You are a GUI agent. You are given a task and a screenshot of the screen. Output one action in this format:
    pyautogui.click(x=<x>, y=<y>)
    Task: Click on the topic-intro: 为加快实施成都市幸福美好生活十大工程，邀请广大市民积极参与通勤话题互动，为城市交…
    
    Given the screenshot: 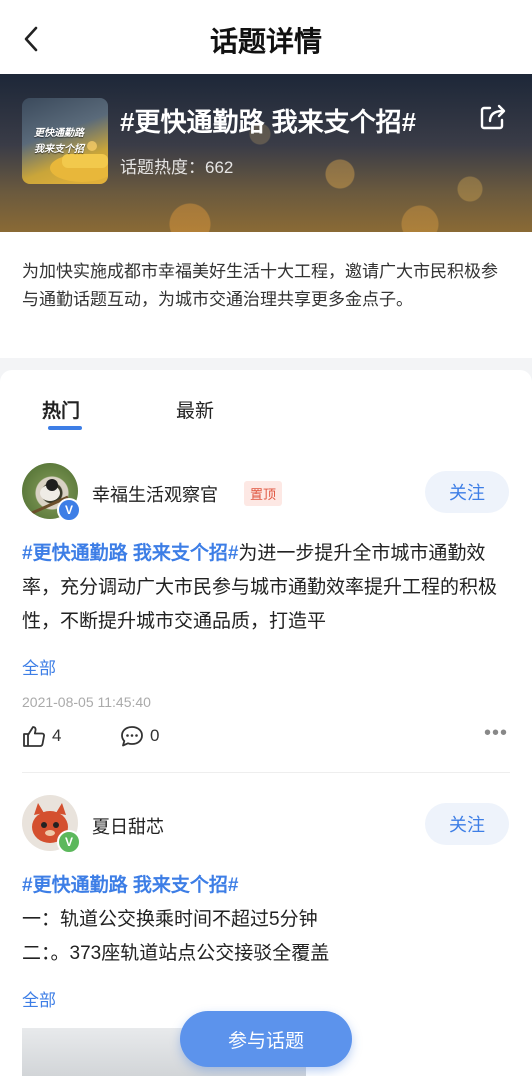 What is the action you would take?
    pyautogui.click(x=266, y=295)
    